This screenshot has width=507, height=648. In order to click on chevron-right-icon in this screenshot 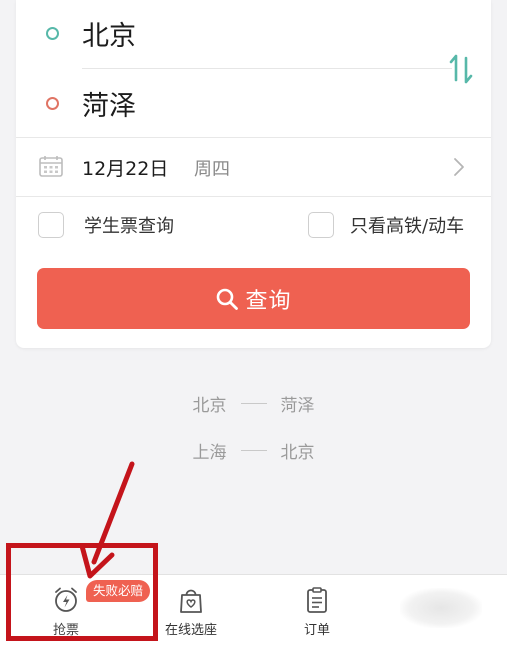, I will do `click(459, 167)`.